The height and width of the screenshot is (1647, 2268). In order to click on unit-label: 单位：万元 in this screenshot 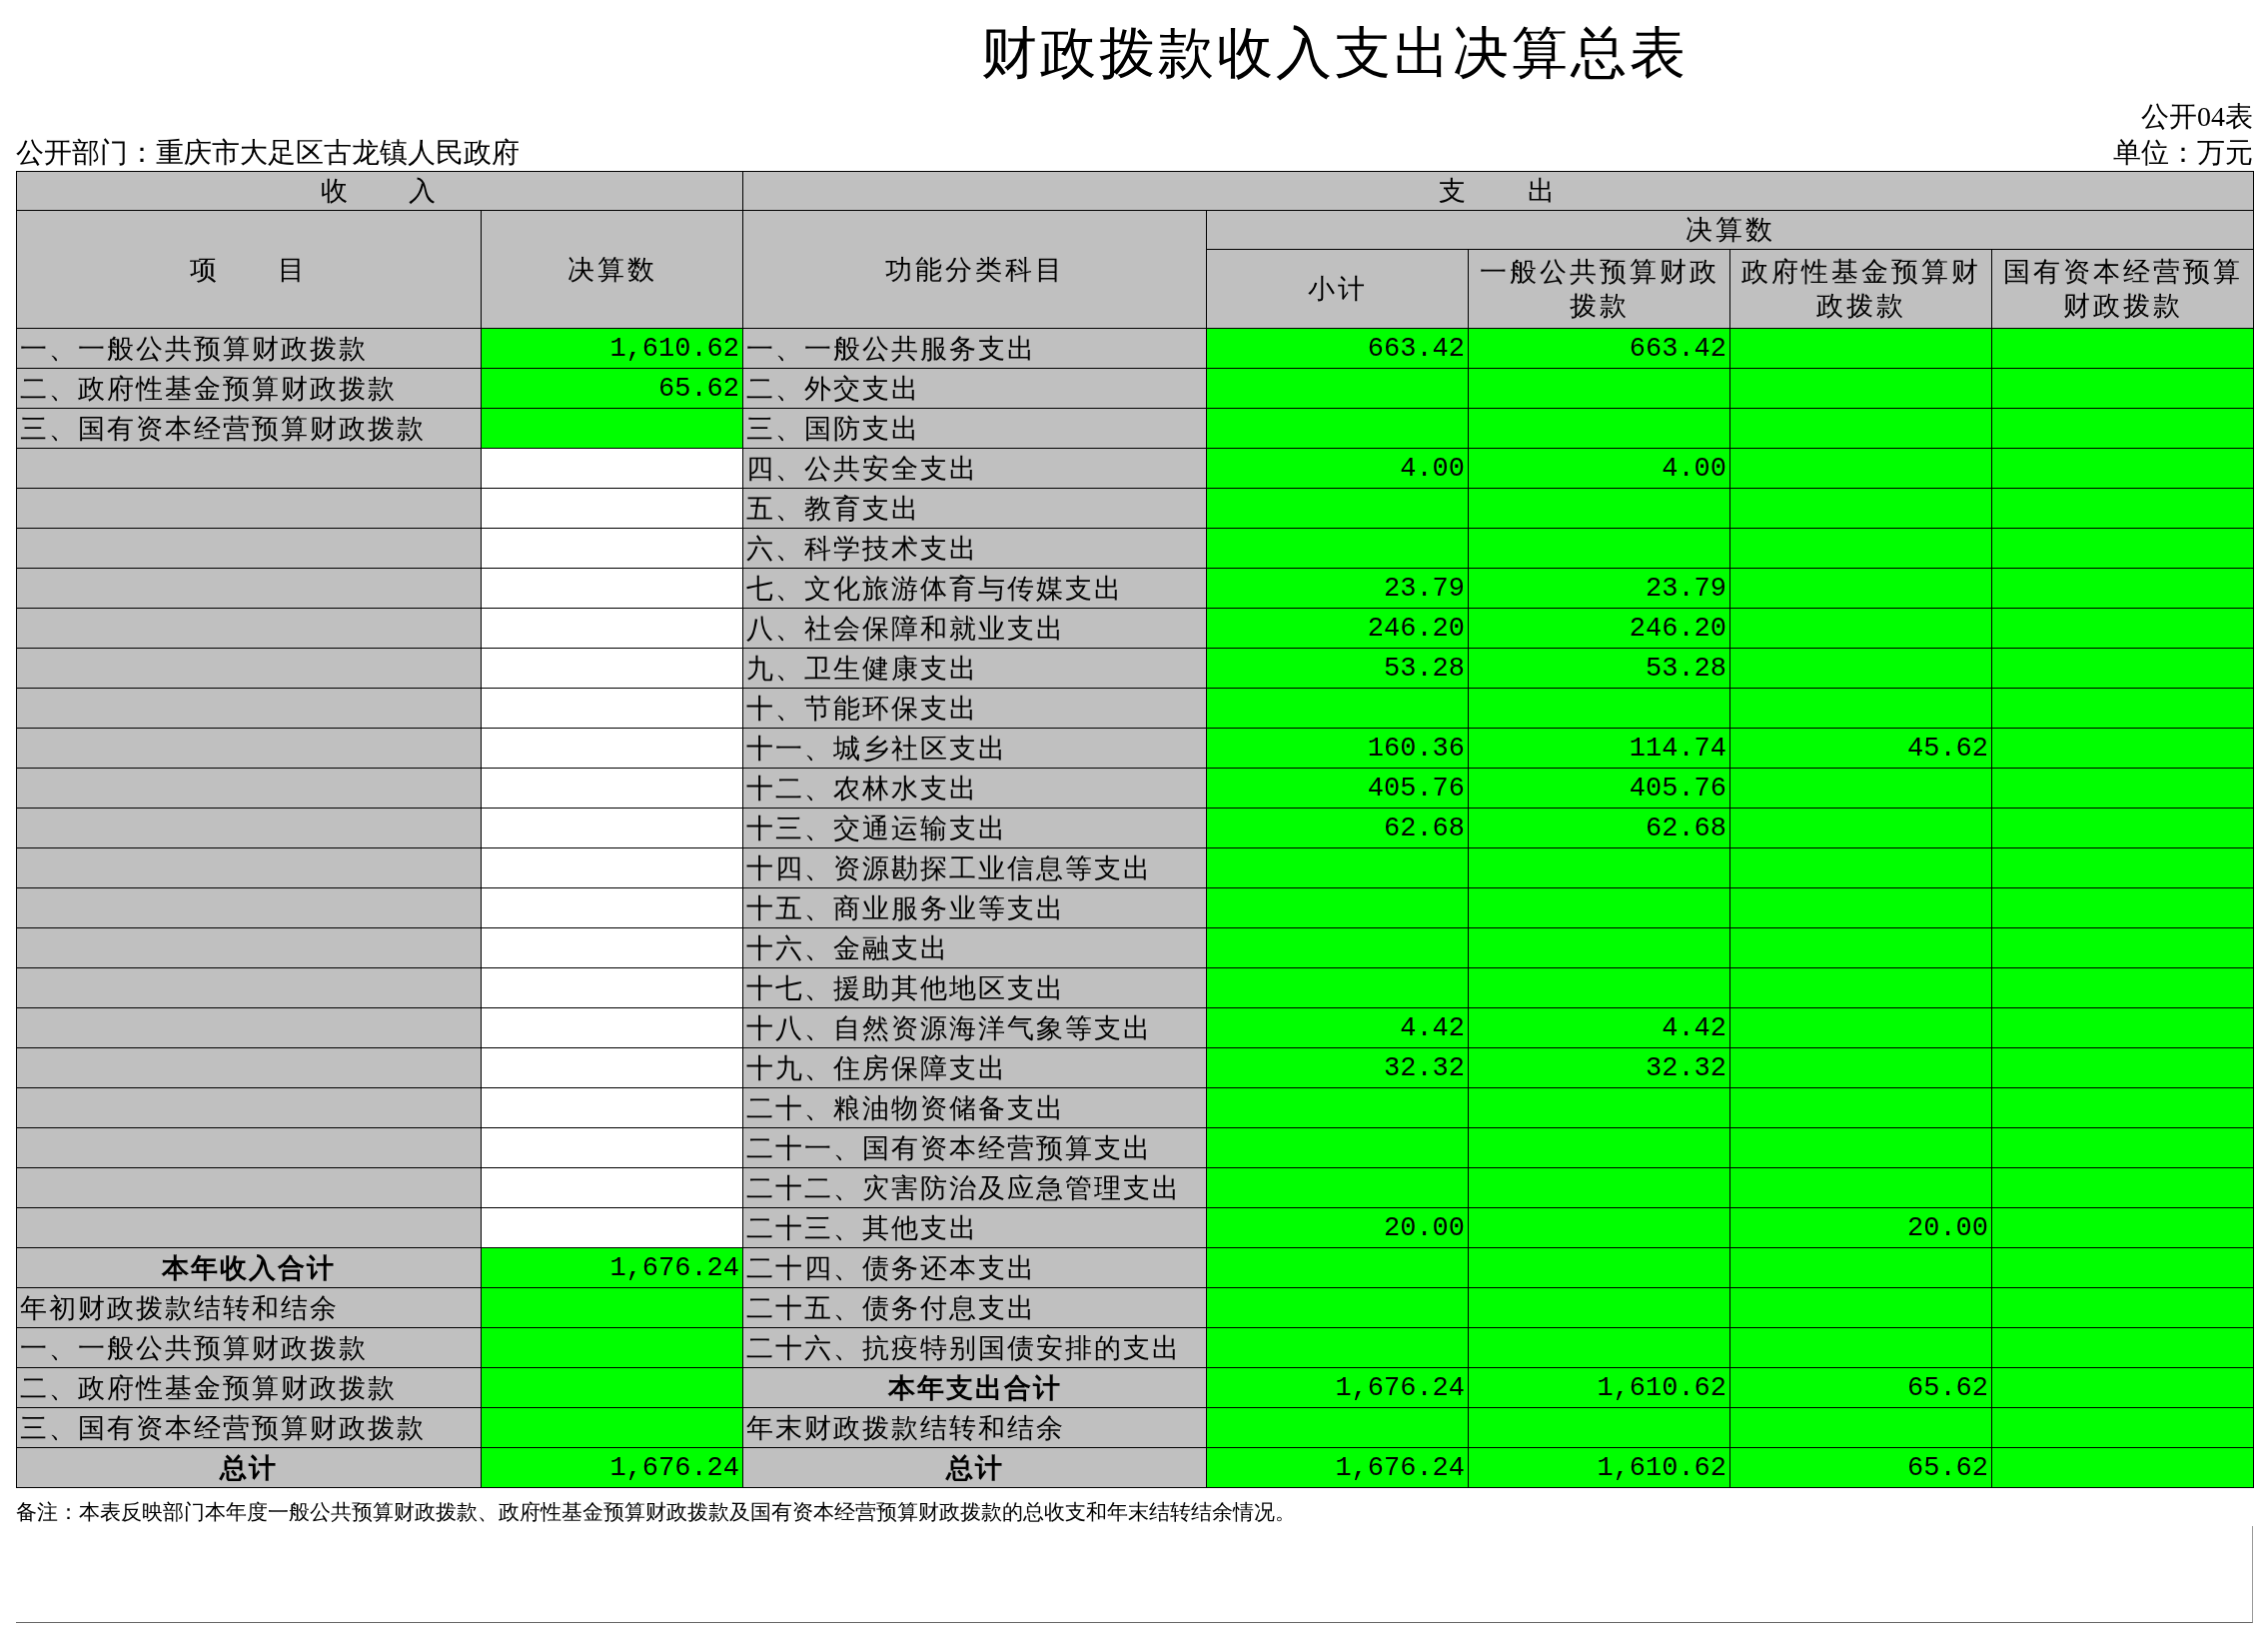, I will do `click(2183, 153)`.